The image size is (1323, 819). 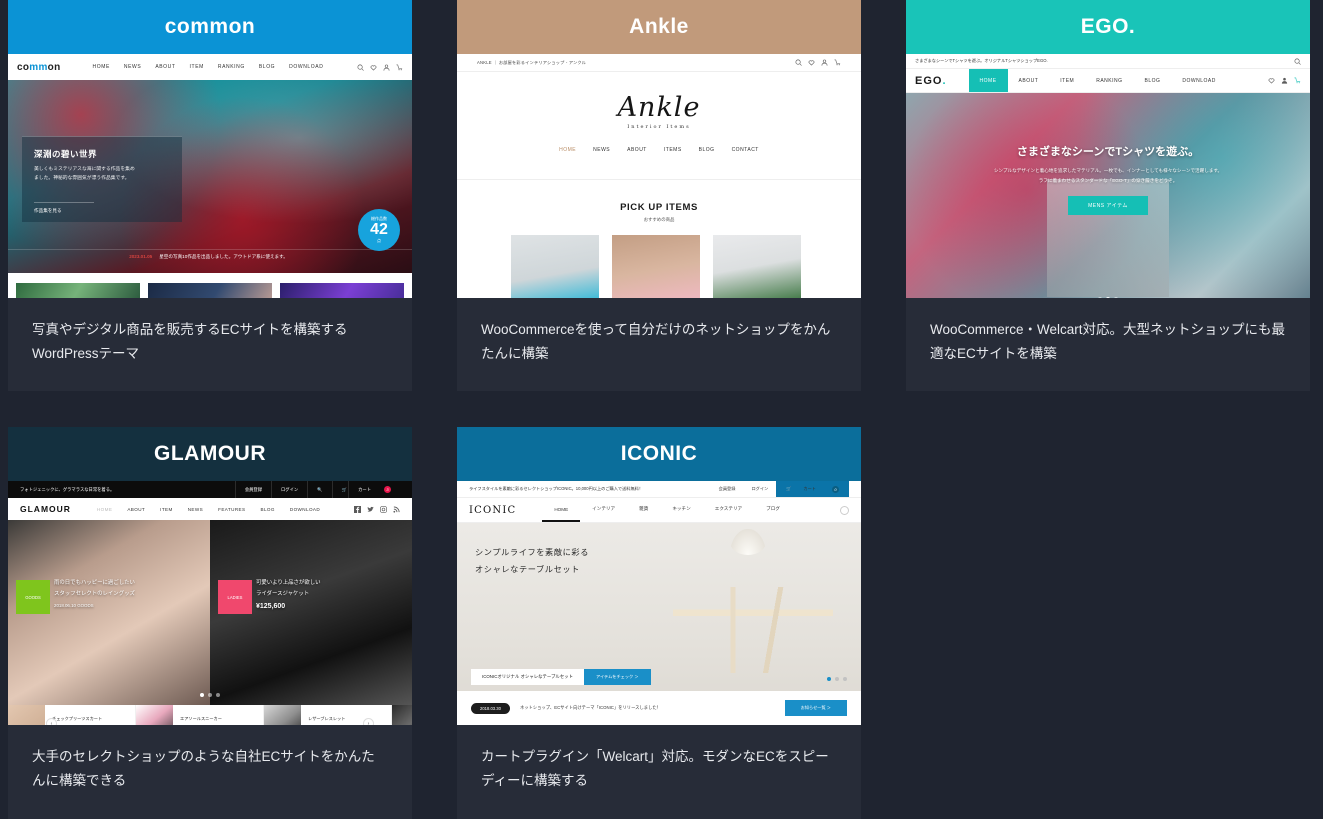 I want to click on news-text: ネットショップ、ECサイト向けテーマ「ICONIC」をリリースしました！, so click(x=590, y=708).